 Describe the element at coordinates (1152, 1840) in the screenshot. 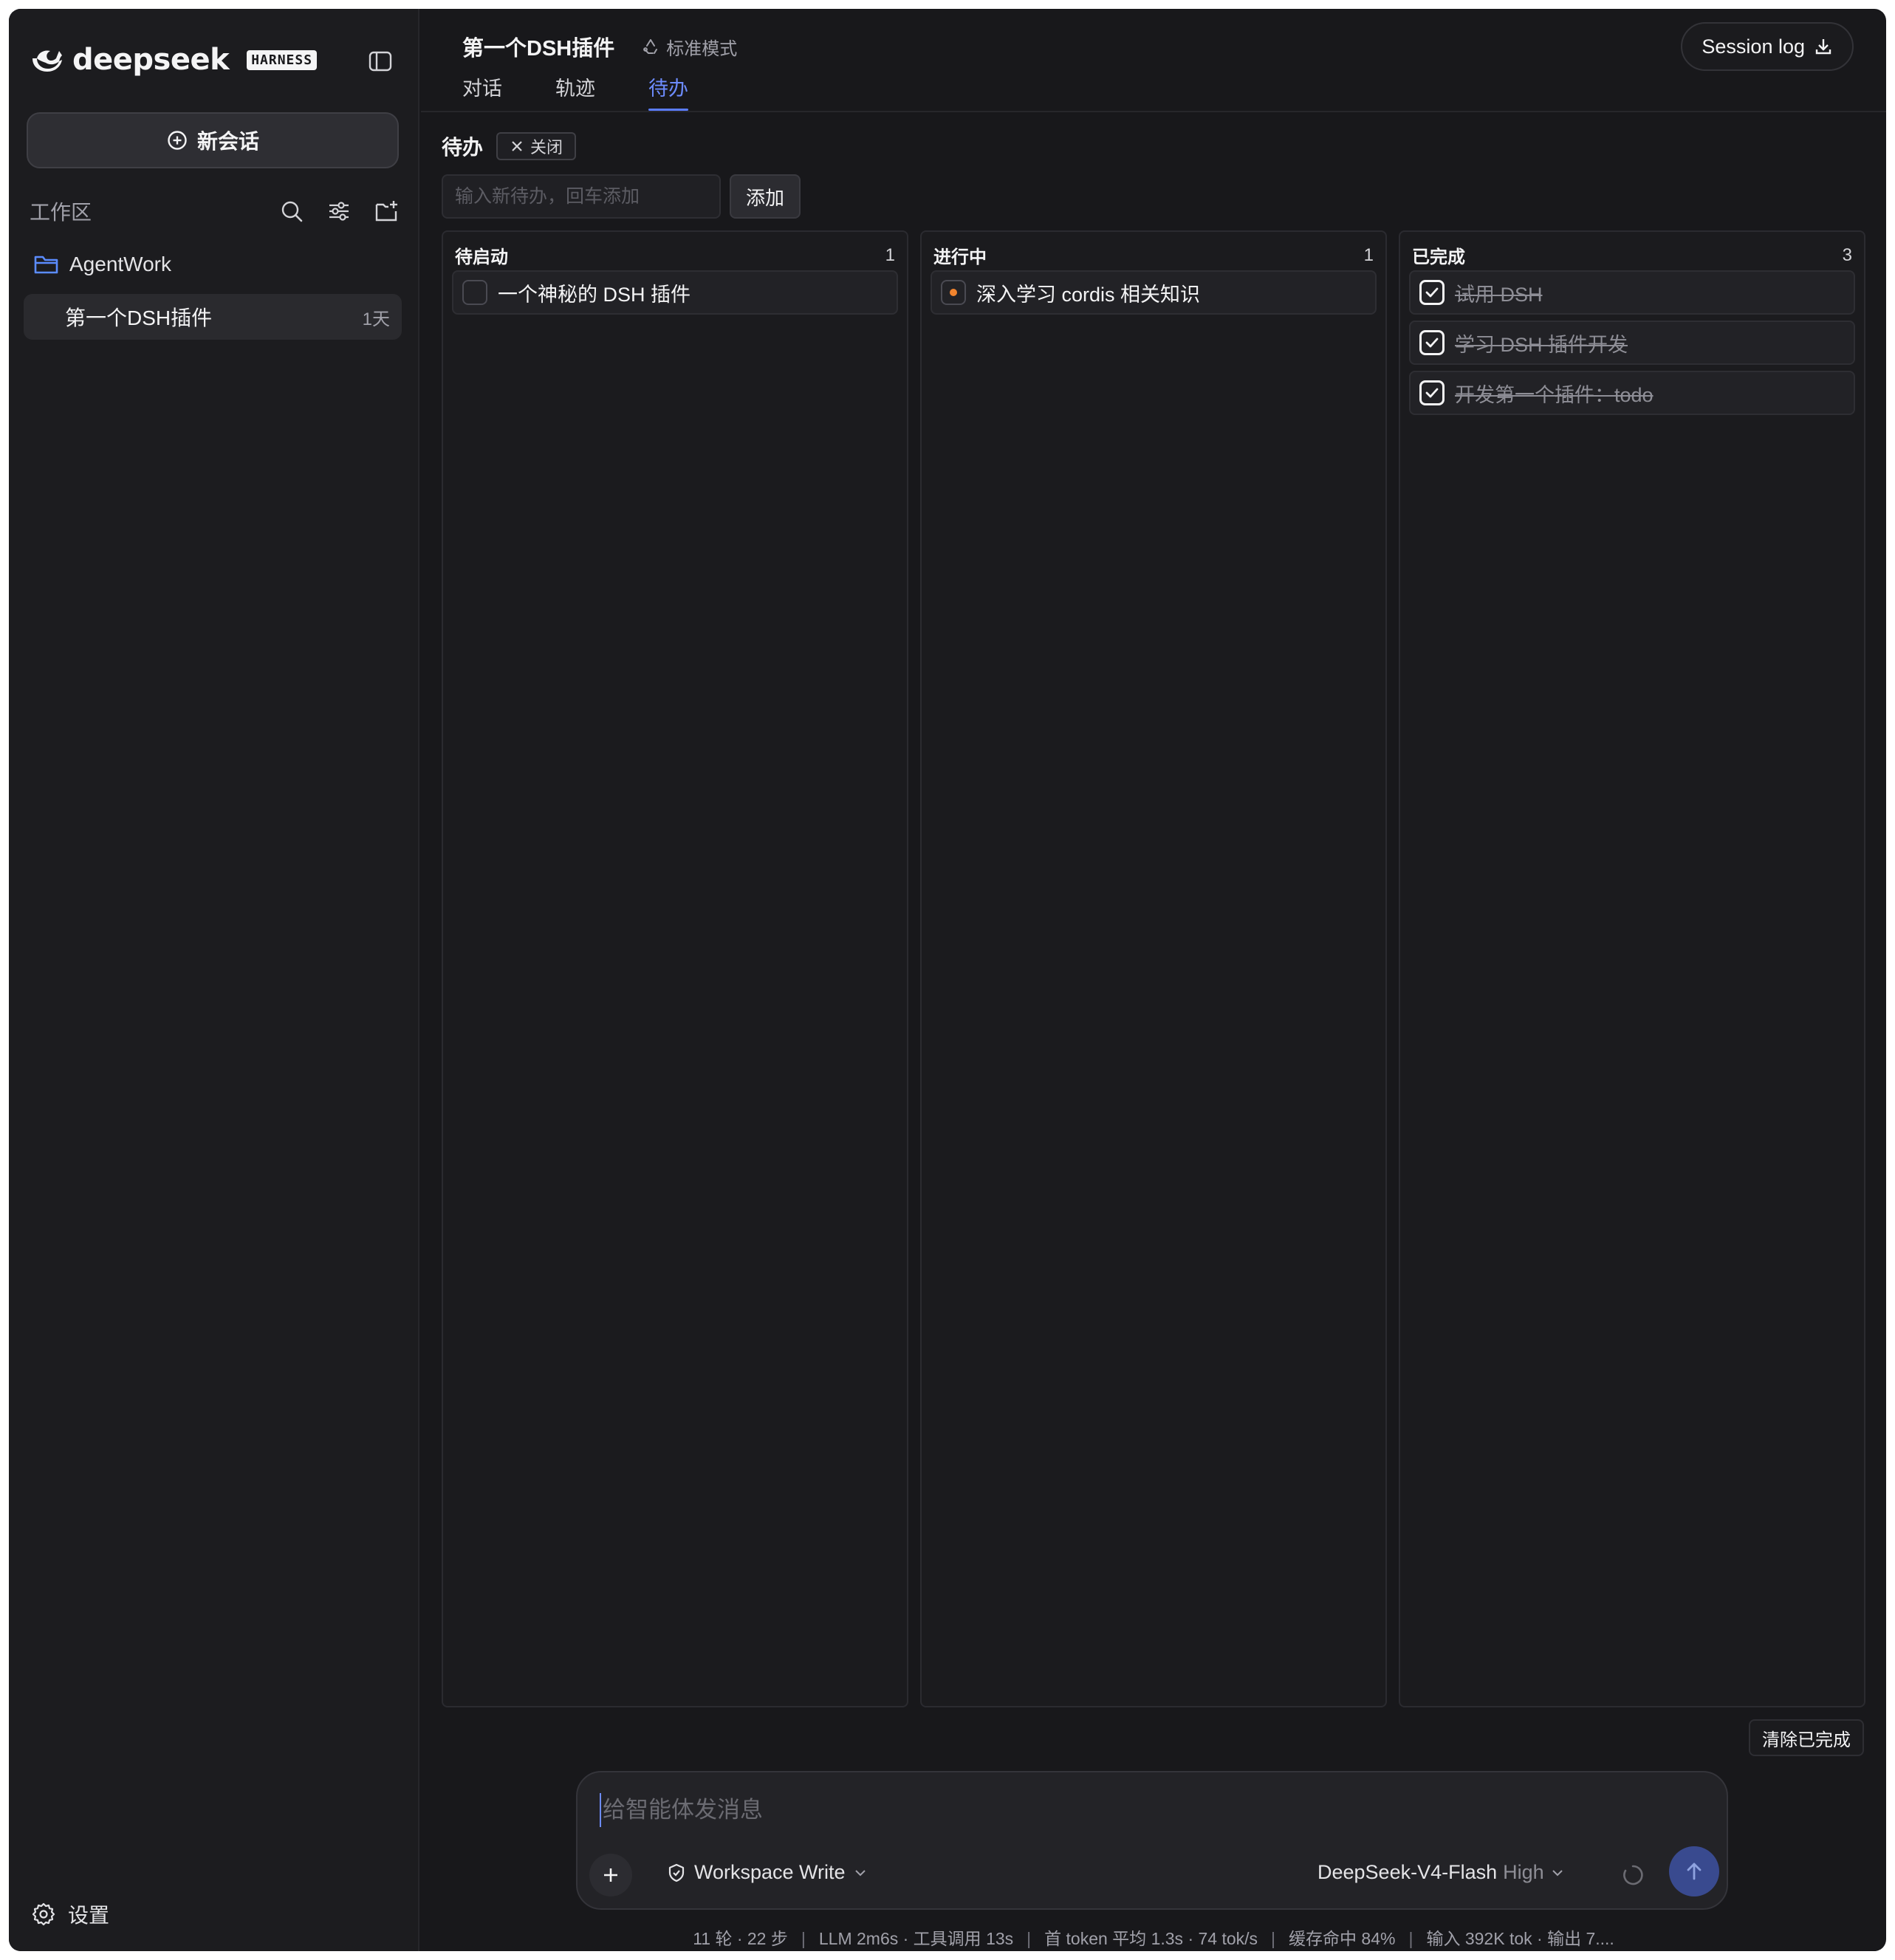

I see `message-composer: Workspace Write DeepSeek-V4-Flash High` at that location.